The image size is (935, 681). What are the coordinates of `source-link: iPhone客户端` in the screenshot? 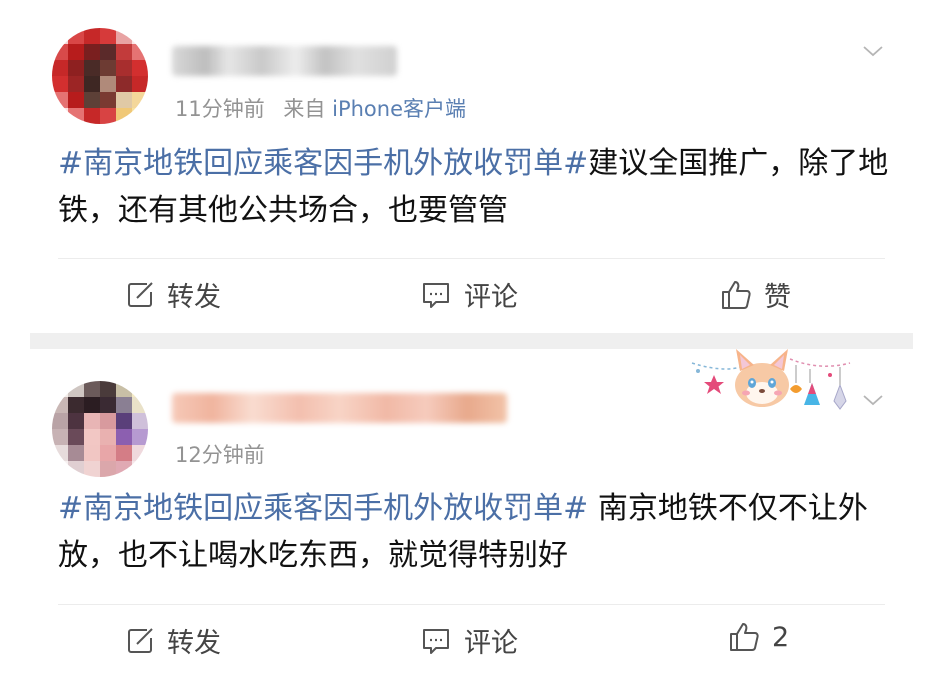 It's located at (399, 109).